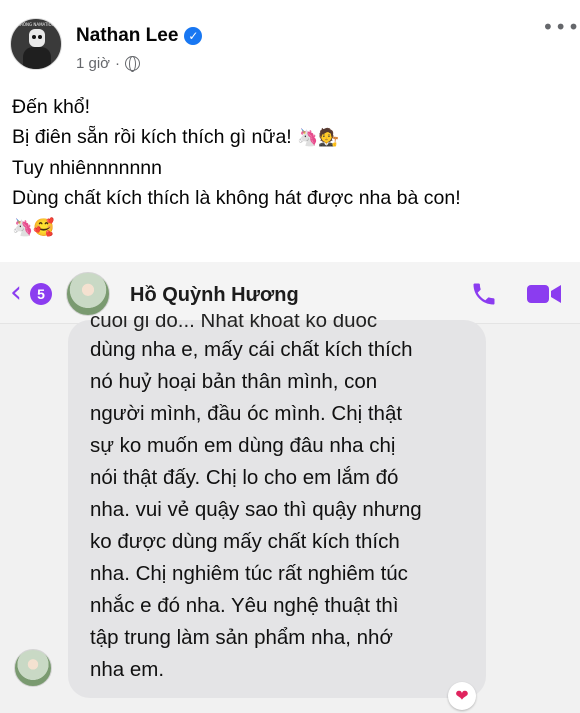  What do you see at coordinates (16, 293) in the screenshot?
I see `back-chevron-icon: ‹` at bounding box center [16, 293].